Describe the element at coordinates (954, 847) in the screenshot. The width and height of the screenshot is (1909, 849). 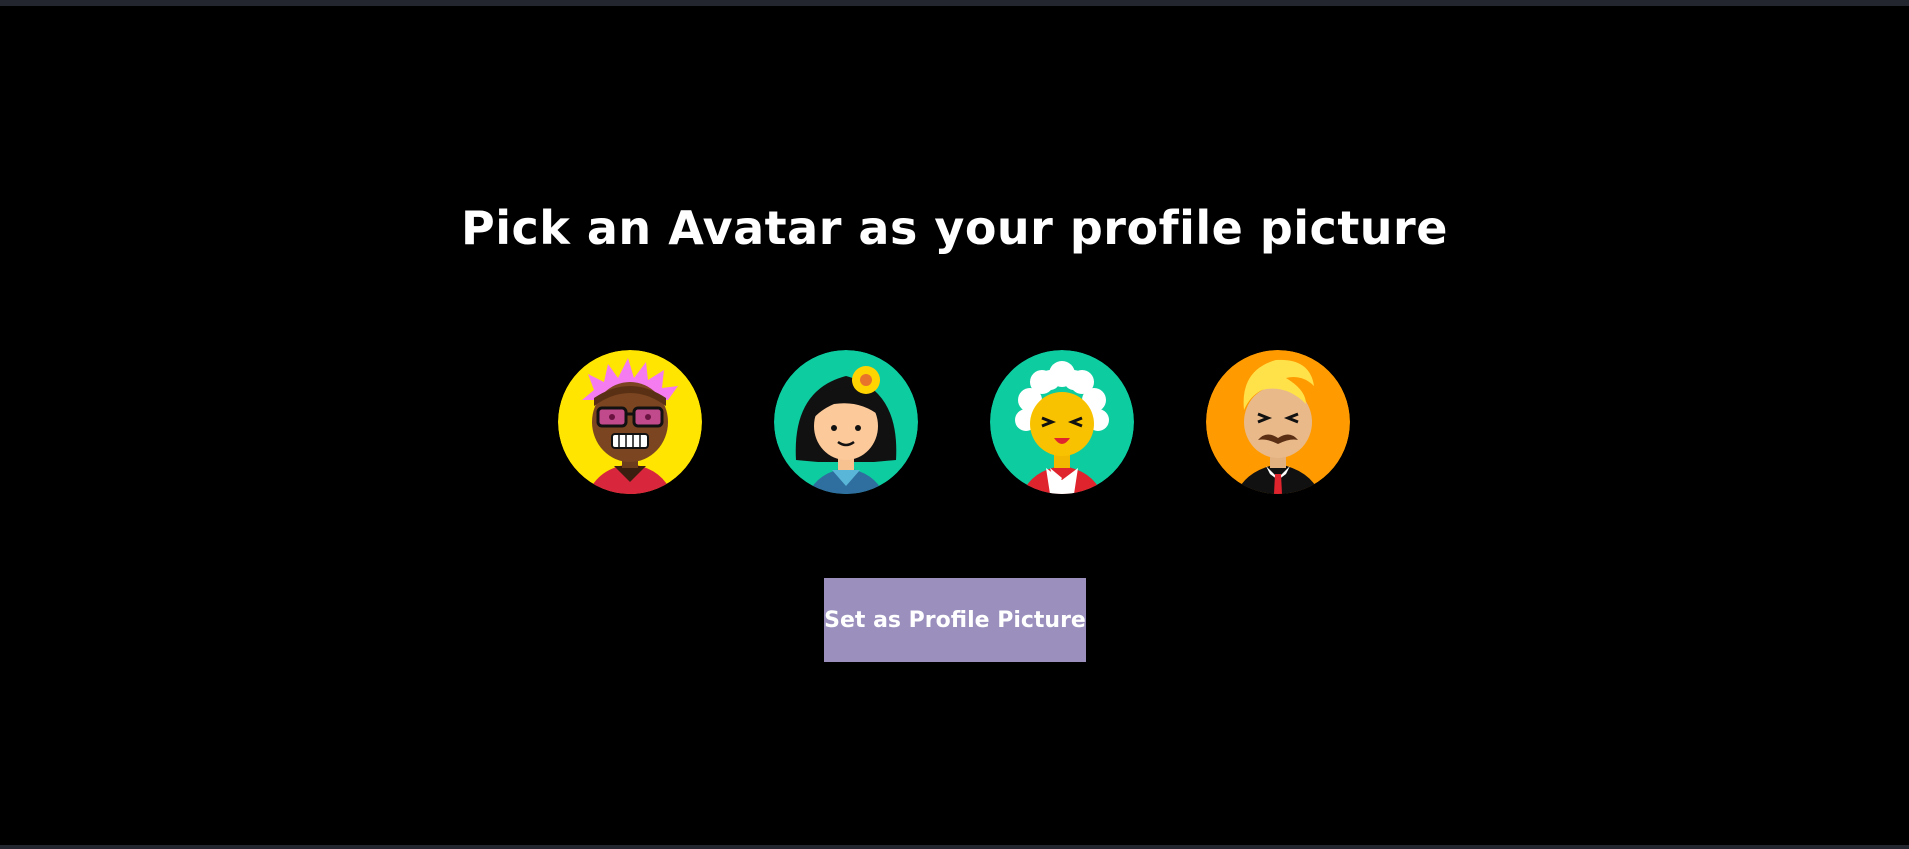
I see `browser-bottom-strip` at that location.